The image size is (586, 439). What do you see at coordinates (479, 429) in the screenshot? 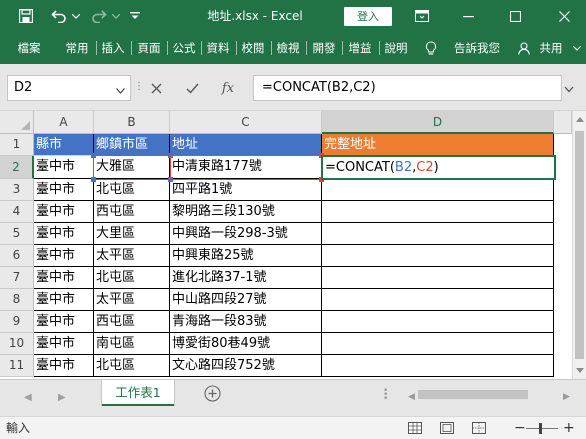
I see `page-break-view-icon` at bounding box center [479, 429].